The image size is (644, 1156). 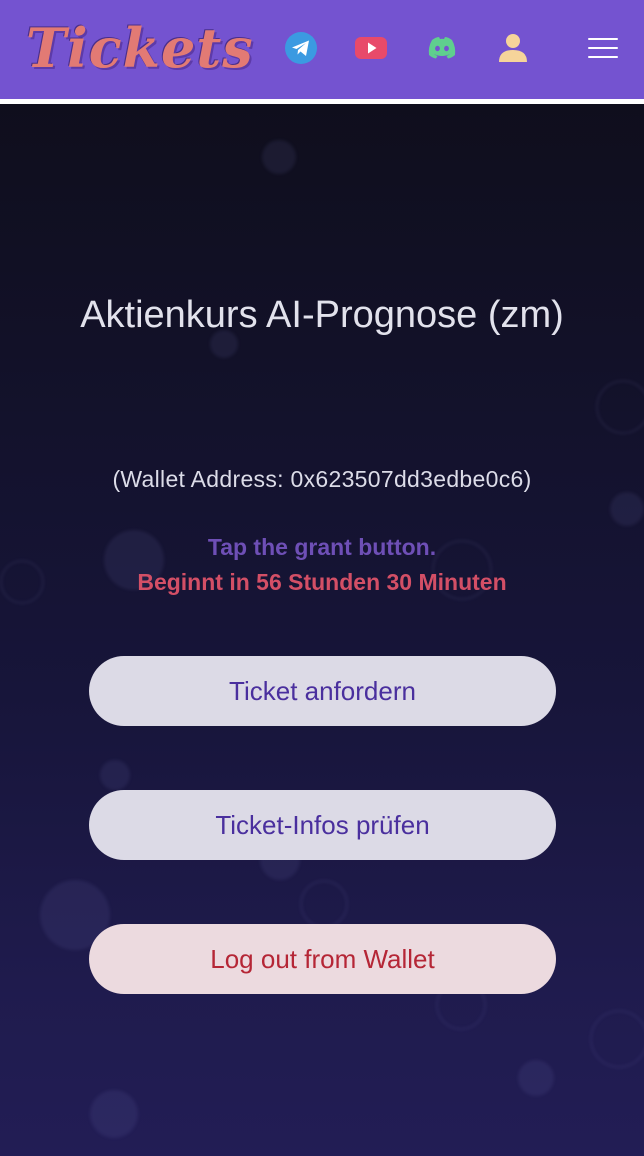 What do you see at coordinates (301, 48) in the screenshot?
I see `telegram-icon` at bounding box center [301, 48].